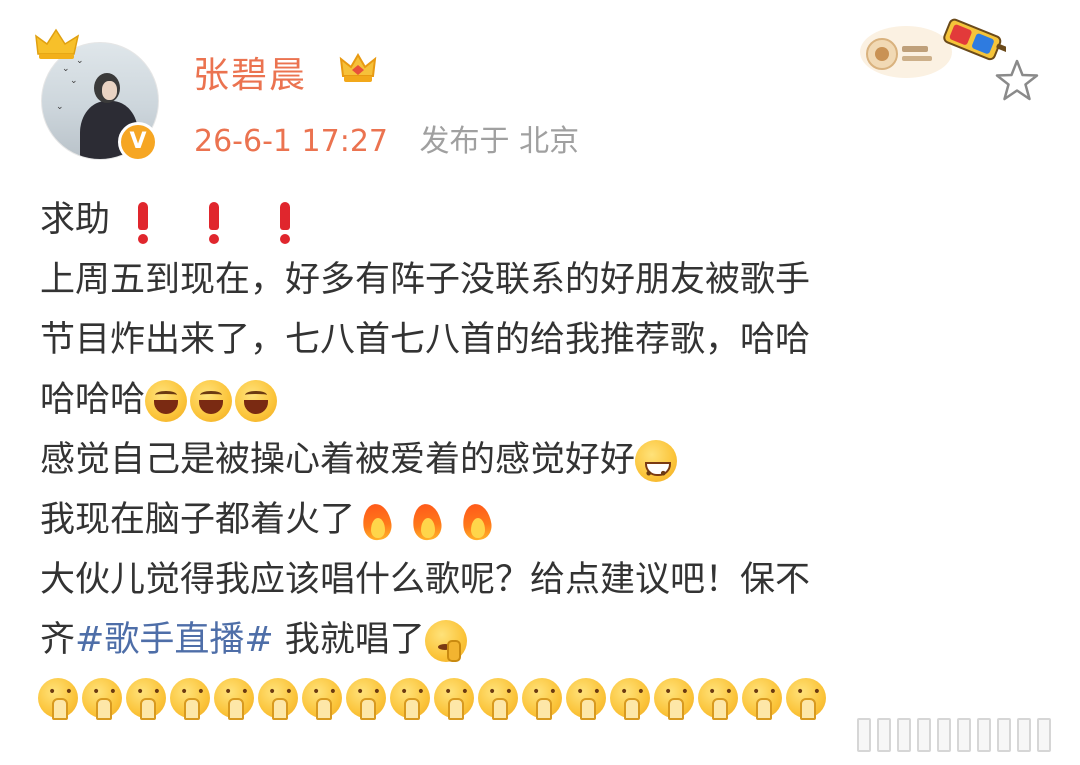 This screenshot has height=765, width=1080. Describe the element at coordinates (656, 472) in the screenshot. I see `grin-emoji-icon` at that location.